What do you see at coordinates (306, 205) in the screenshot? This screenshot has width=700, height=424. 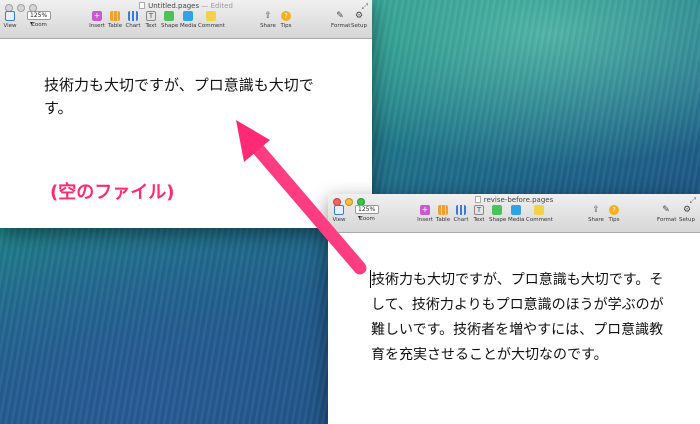 I see `arrow-shaft` at bounding box center [306, 205].